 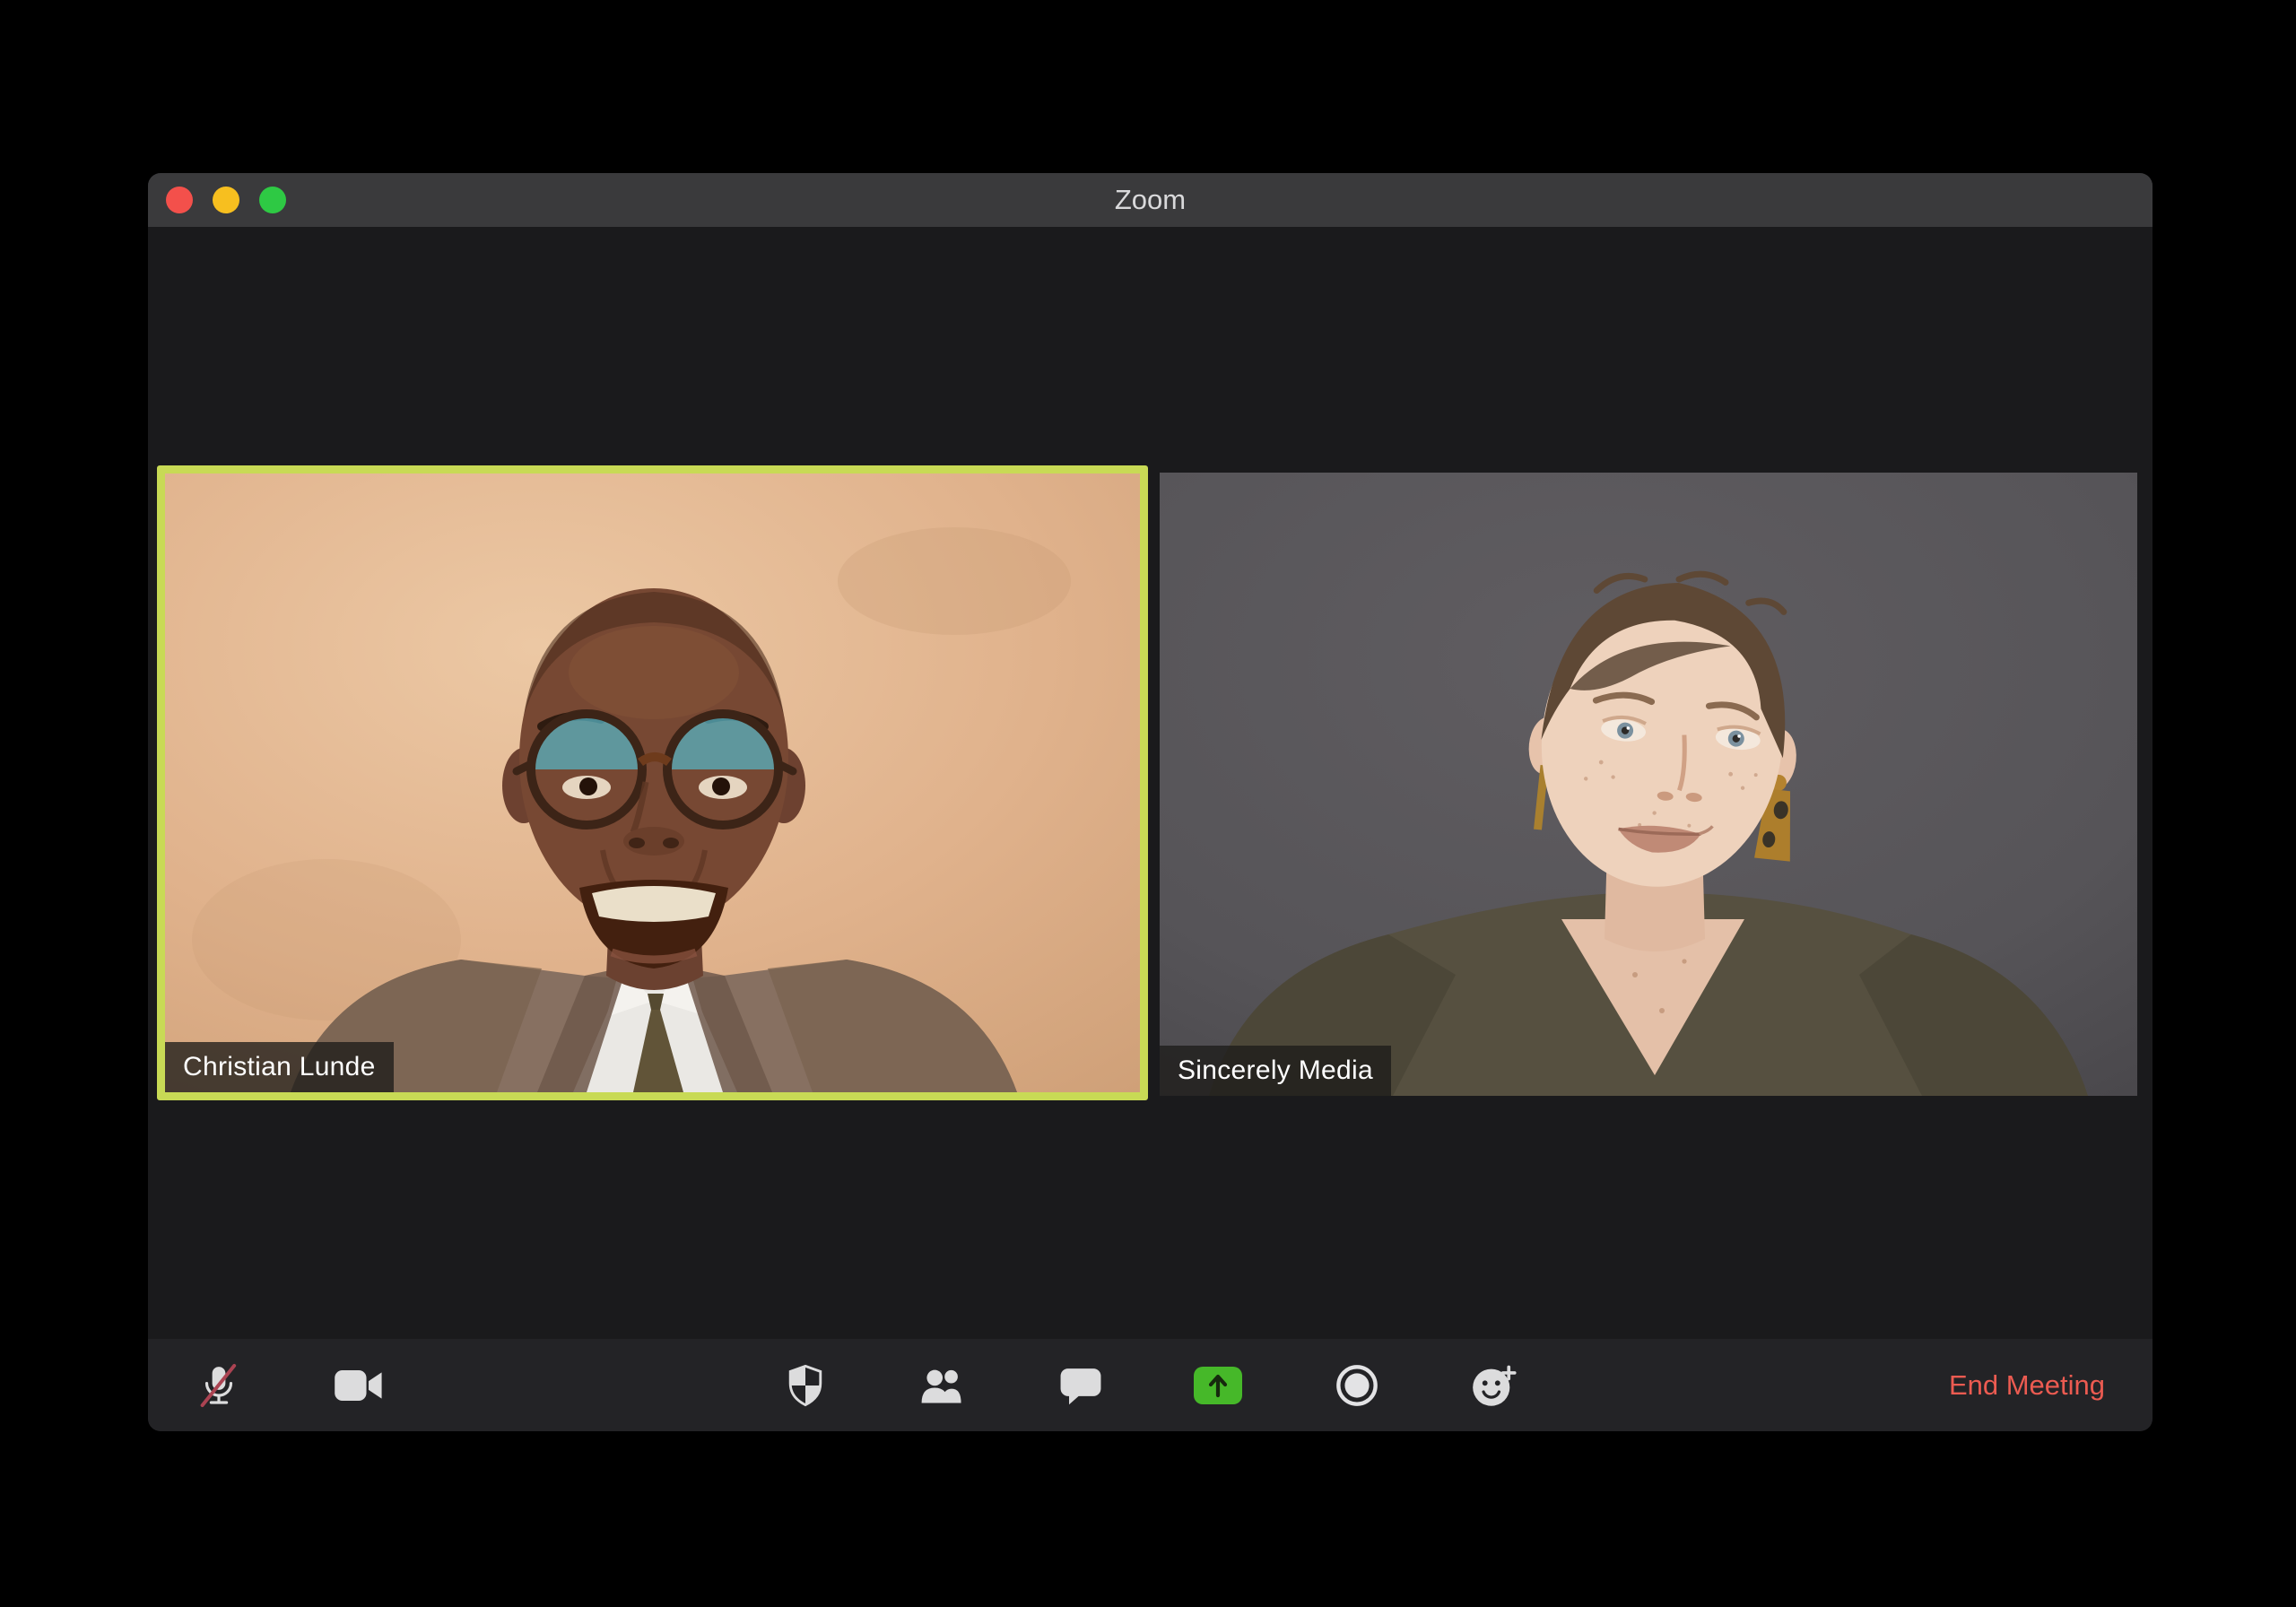 I want to click on participant-name-label: Christian Lunde, so click(x=279, y=1067).